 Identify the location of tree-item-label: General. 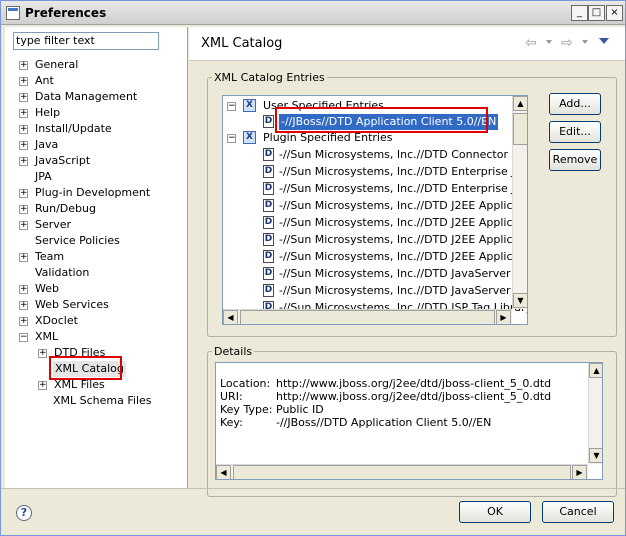
(57, 64).